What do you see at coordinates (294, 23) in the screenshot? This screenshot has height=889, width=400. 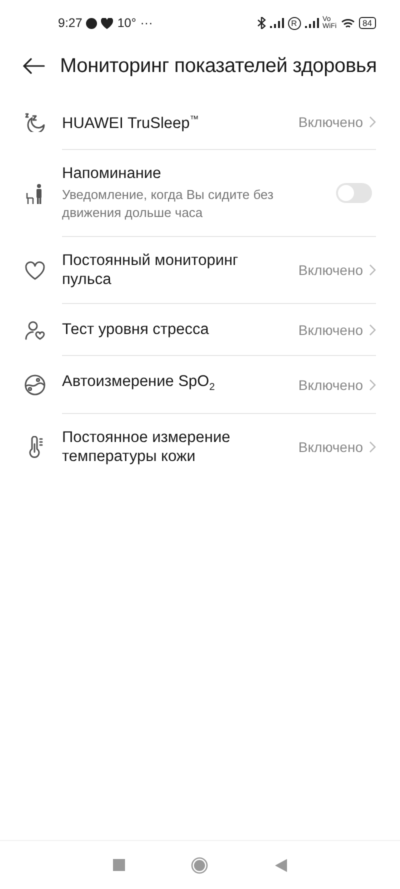 I see `roaming-indicator: R` at bounding box center [294, 23].